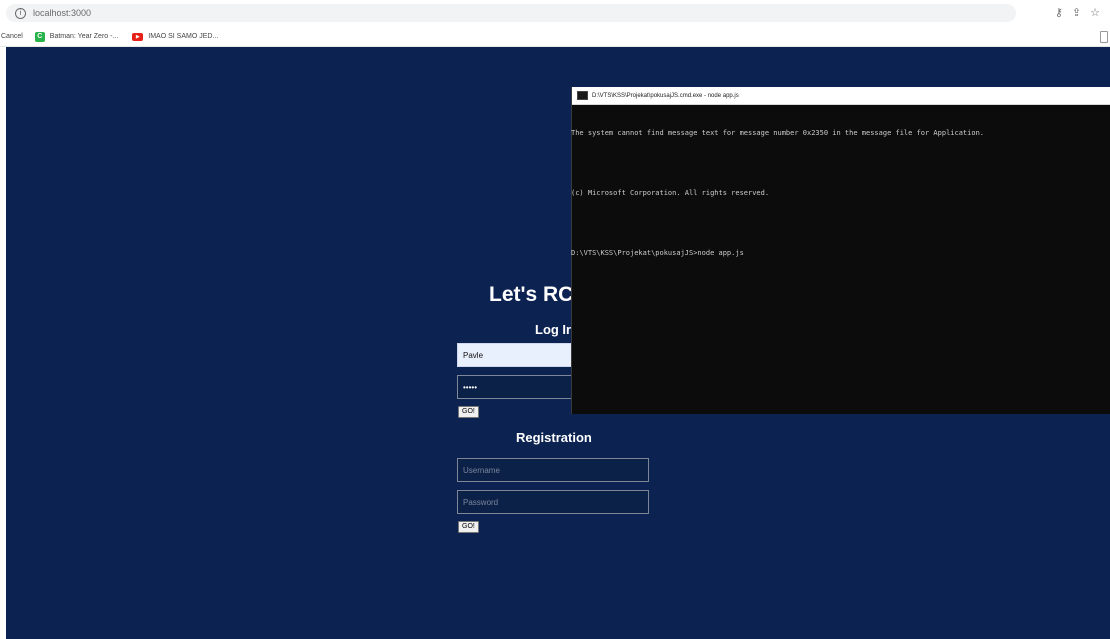 Image resolution: width=1110 pixels, height=639 pixels. I want to click on bookmark-item: Cancel, so click(12, 36).